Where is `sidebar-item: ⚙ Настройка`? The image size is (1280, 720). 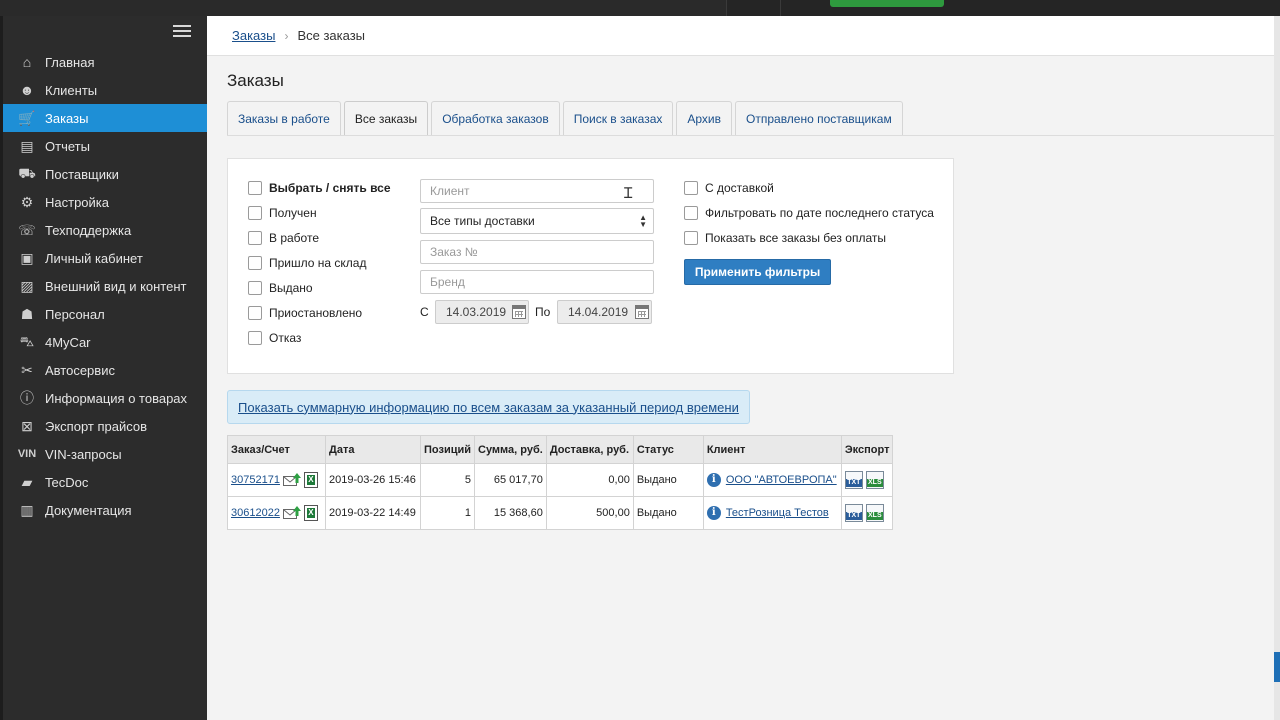 sidebar-item: ⚙ Настройка is located at coordinates (105, 202).